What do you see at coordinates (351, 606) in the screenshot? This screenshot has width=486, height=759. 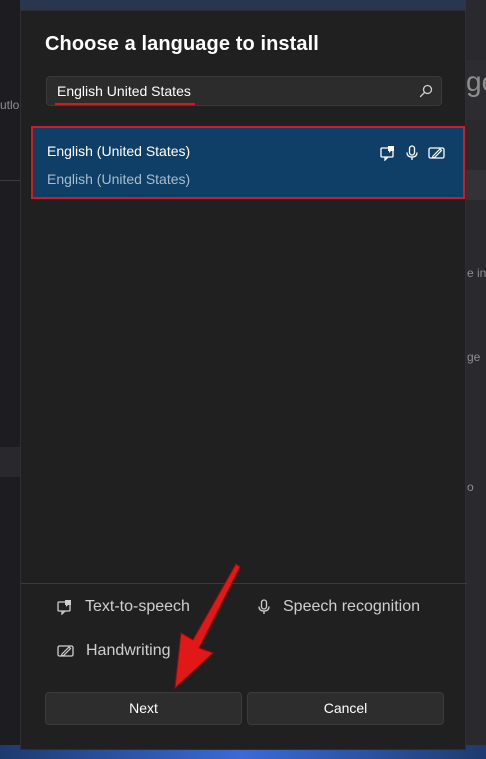 I see `legend-label: Speech recognition` at bounding box center [351, 606].